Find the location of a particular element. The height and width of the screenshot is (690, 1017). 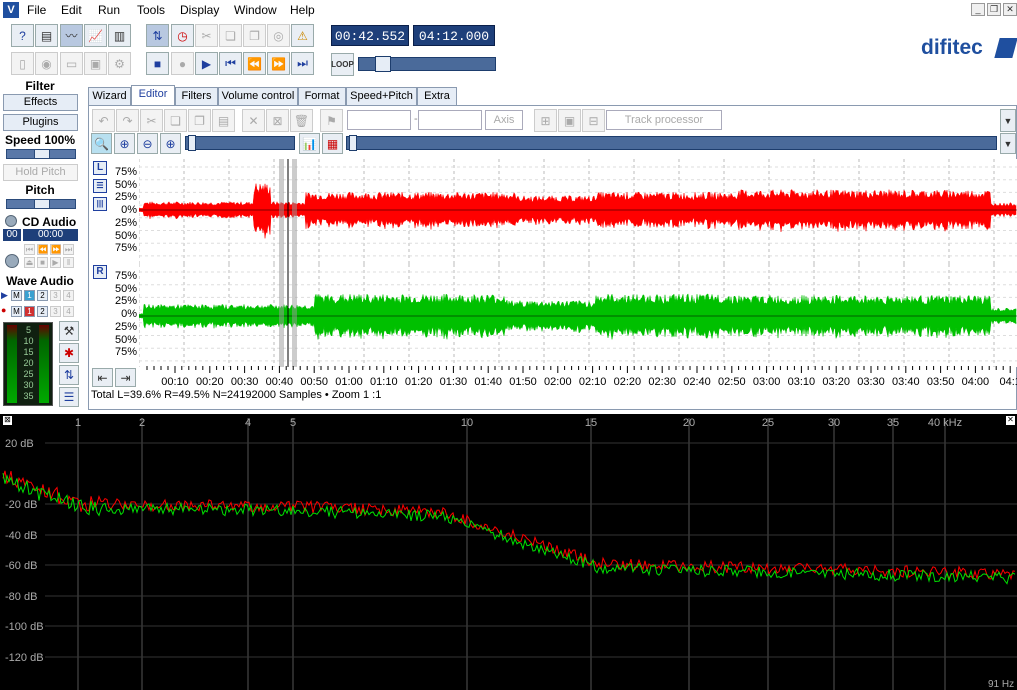

tools-icon: ✂ is located at coordinates (206, 35).